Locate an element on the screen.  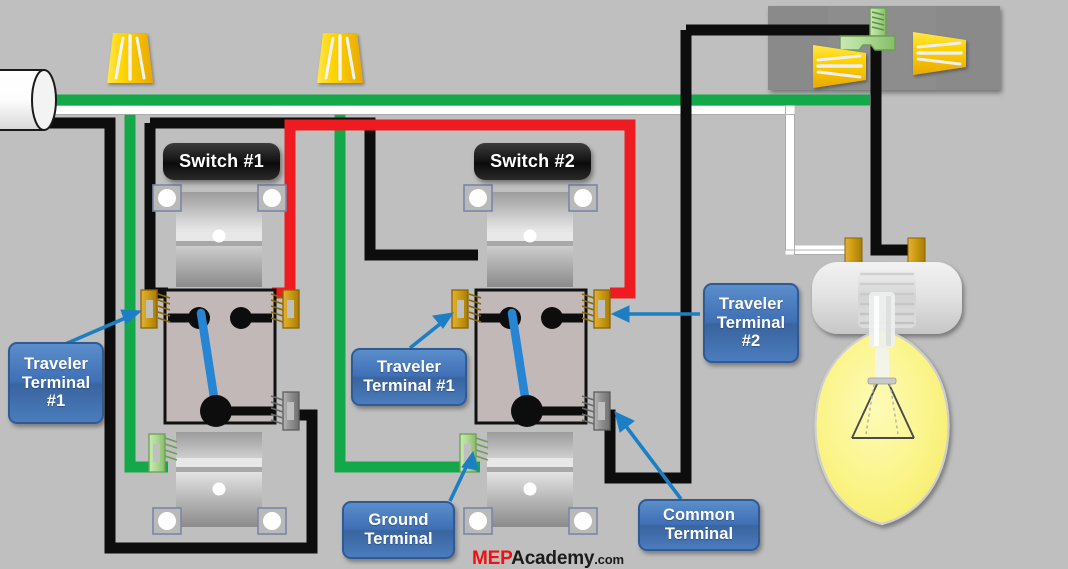
watermark-suffix: .com is located at coordinates (609, 559).